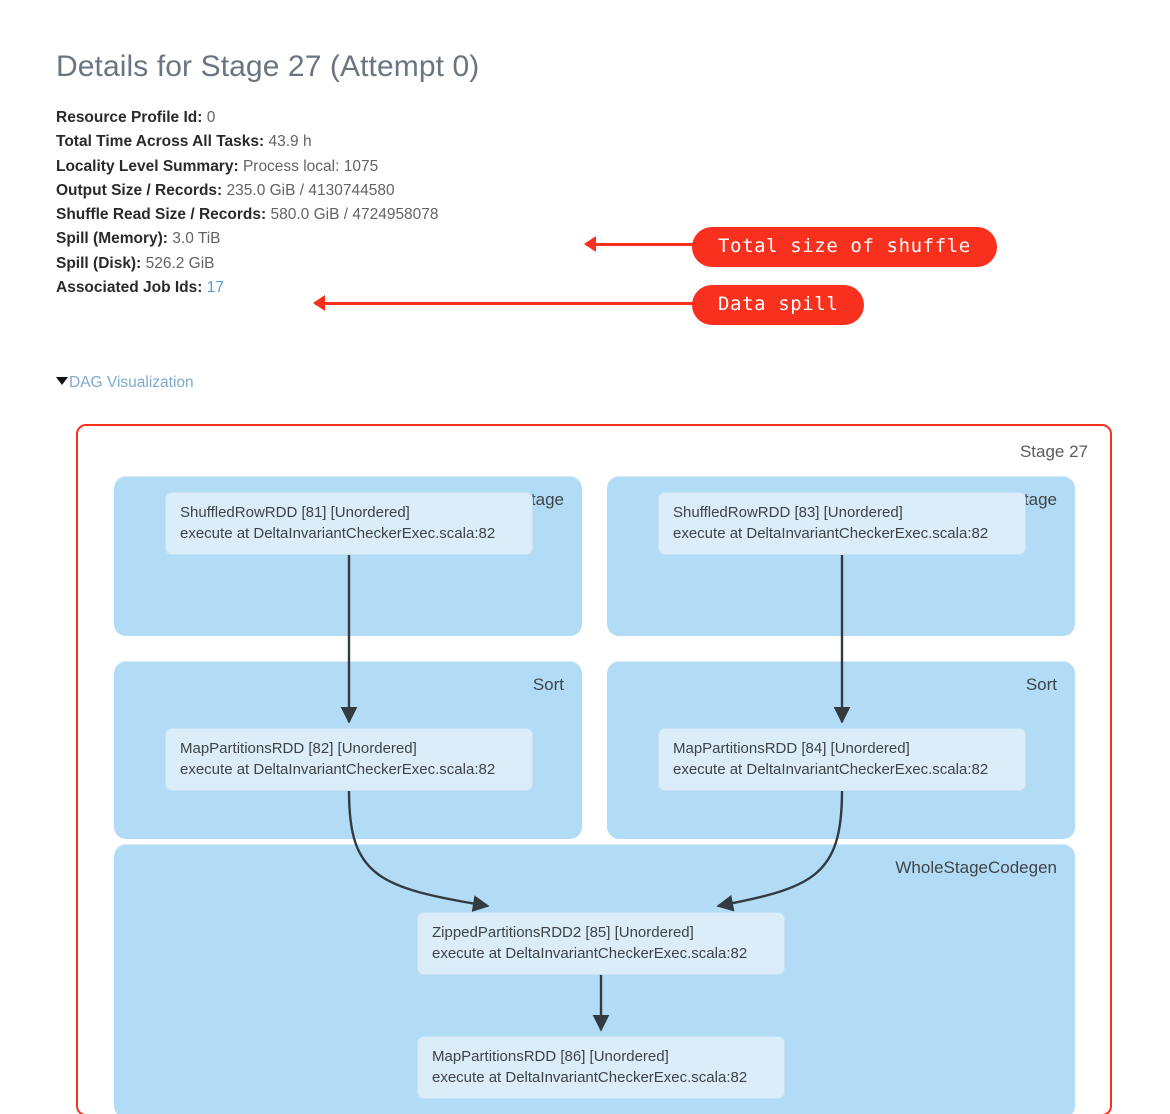 The height and width of the screenshot is (1114, 1170). Describe the element at coordinates (131, 382) in the screenshot. I see `dag-visualization-label: DAG Visualization` at that location.